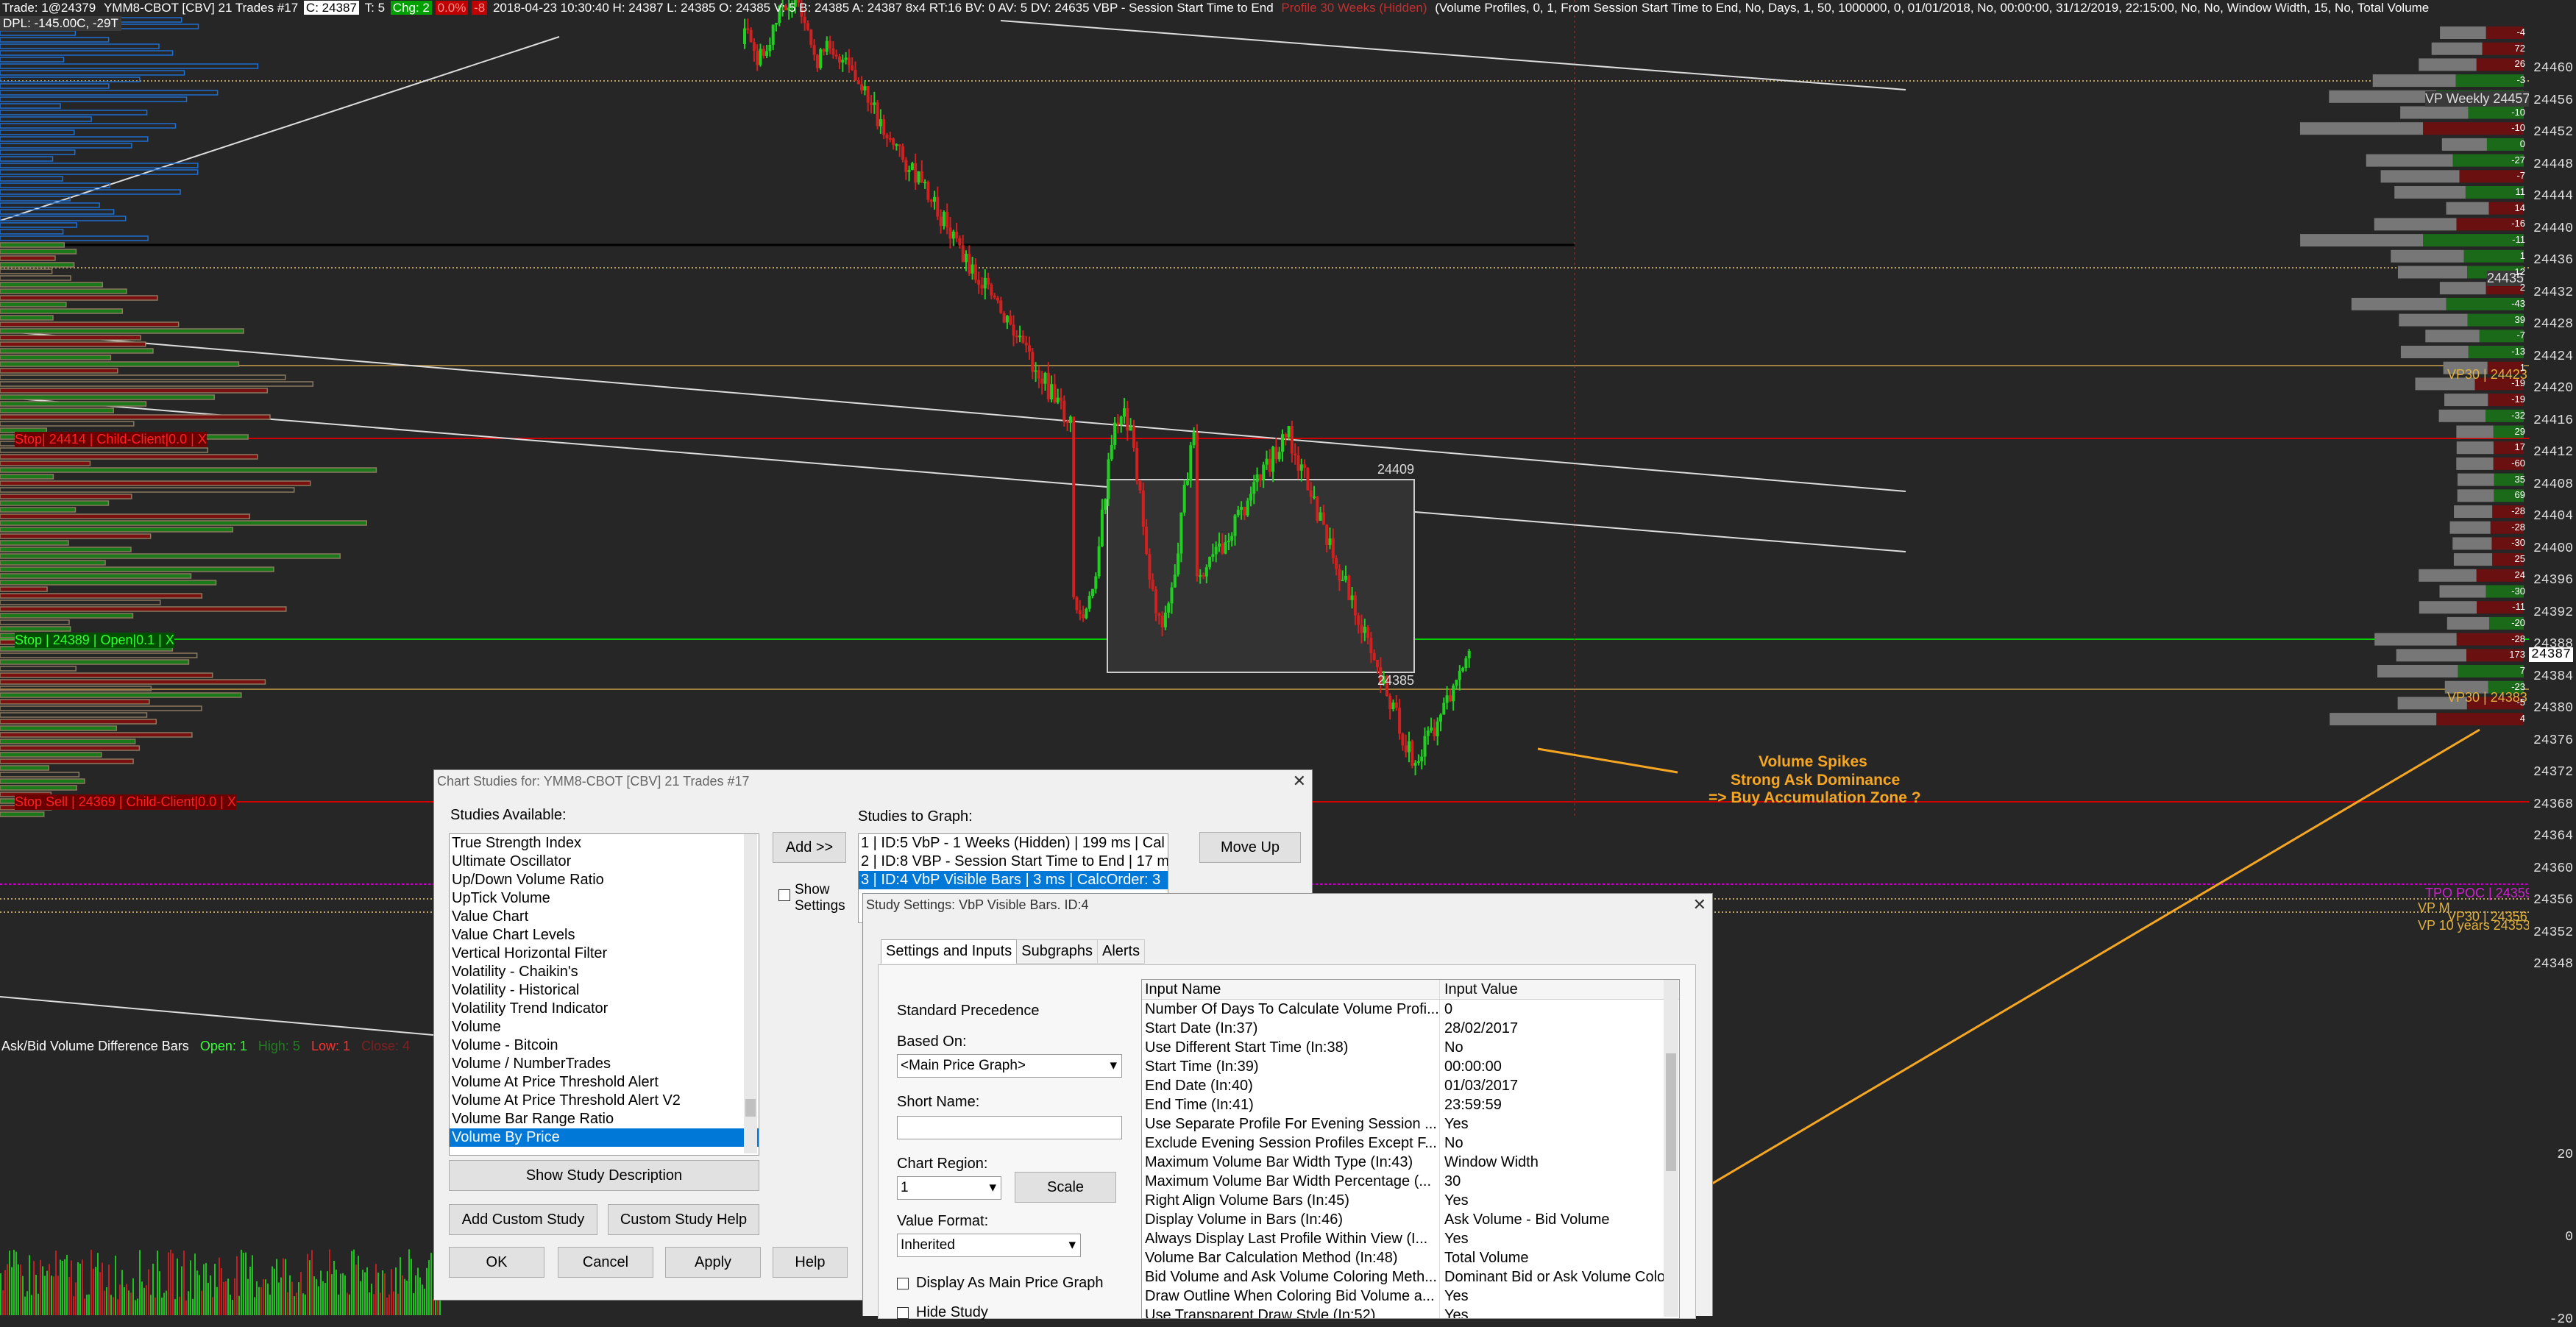 This screenshot has width=2576, height=1327. Describe the element at coordinates (1559, 1085) in the screenshot. I see `input-value: 01/03/2017` at that location.